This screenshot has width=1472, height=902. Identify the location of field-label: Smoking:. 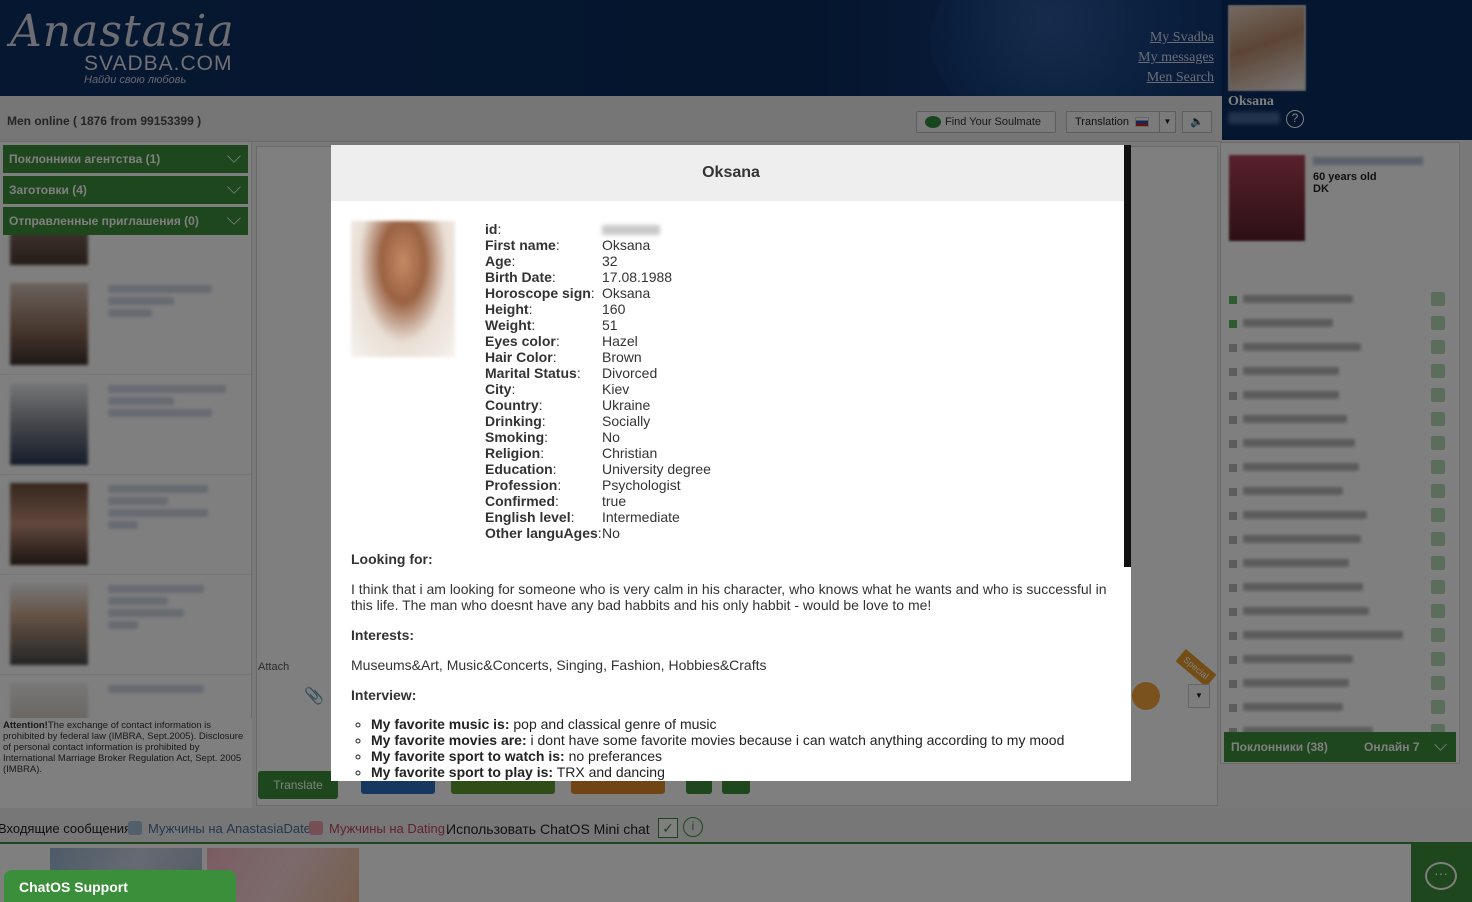
(517, 437).